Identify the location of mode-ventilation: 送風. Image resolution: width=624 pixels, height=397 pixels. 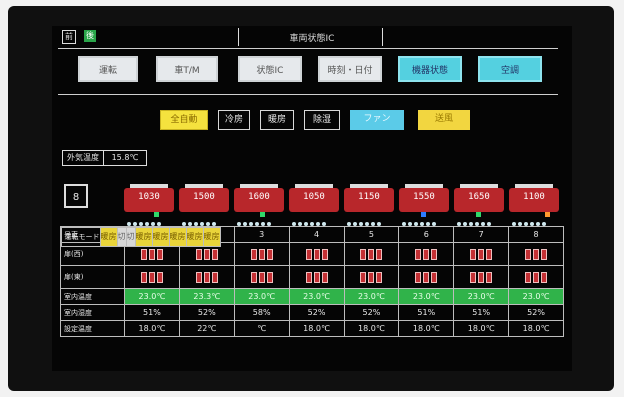
(444, 120).